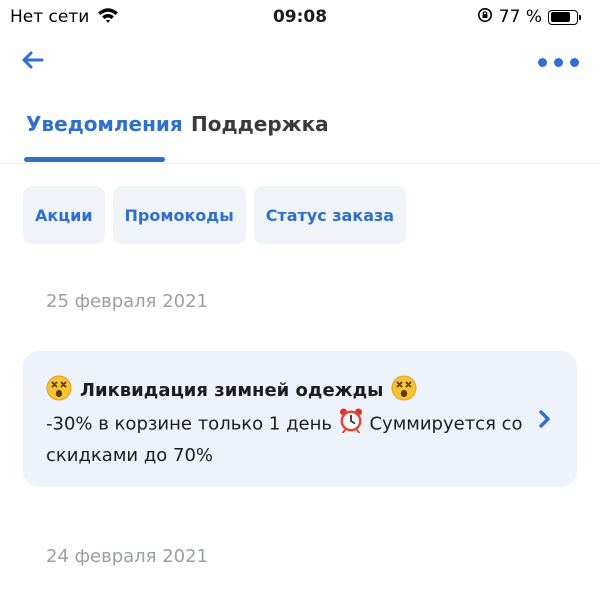 Image resolution: width=600 pixels, height=600 pixels. What do you see at coordinates (260, 124) in the screenshot?
I see `tab-support: Поддержка` at bounding box center [260, 124].